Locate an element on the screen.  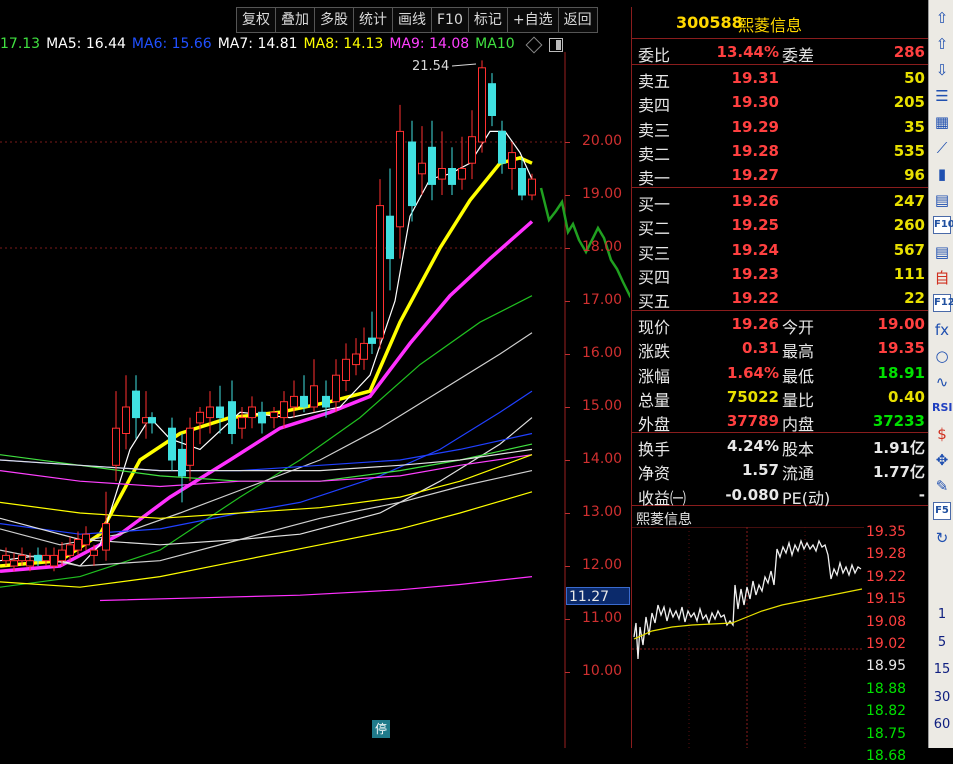
ask-row: 卖五 19.31 50 is located at coordinates (780, 78).